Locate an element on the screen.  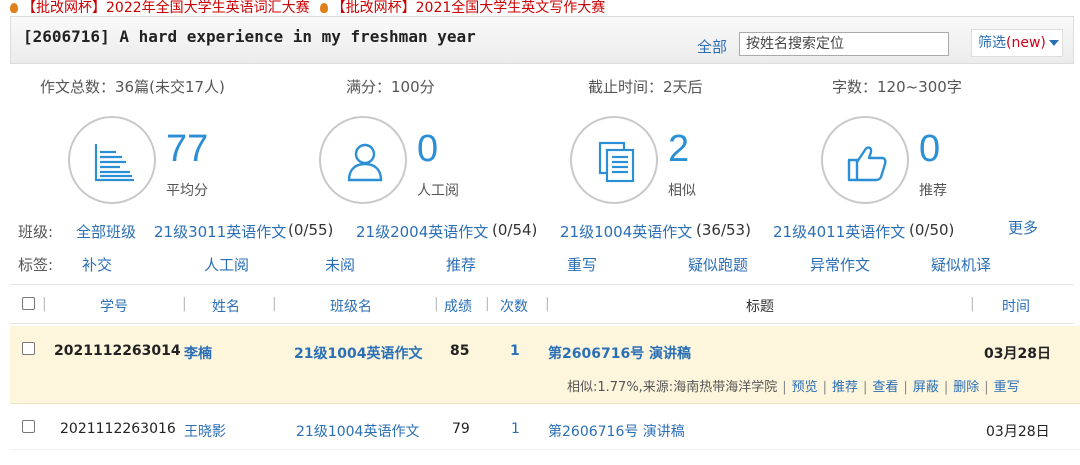
score: 85 is located at coordinates (460, 351).